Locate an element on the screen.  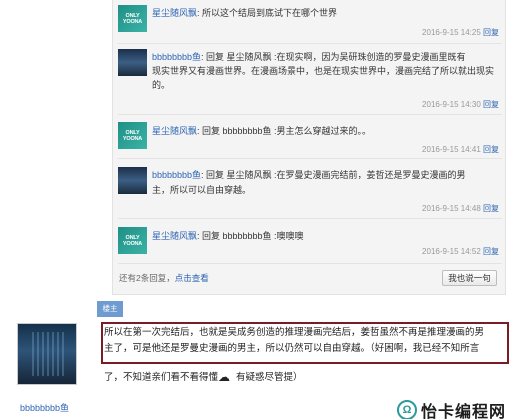
reply-text-cont: 现实世界又有漫画世界。在漫画场景中，也是在现实世界中，漫画完结了所以就出现实的。 is located at coordinates (323, 78).